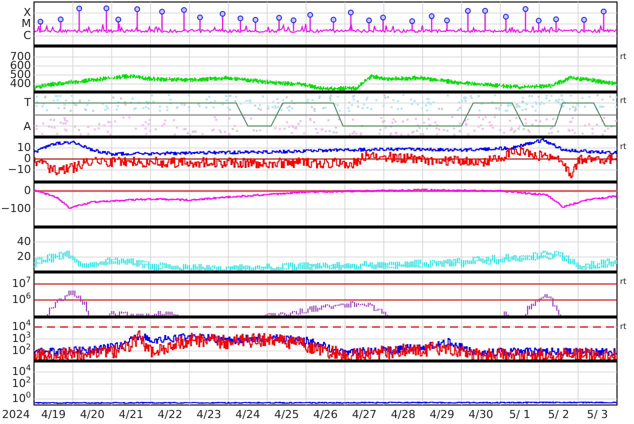 This screenshot has width=634, height=424. Describe the element at coordinates (442, 414) in the screenshot. I see `date-label: 4/29` at that location.